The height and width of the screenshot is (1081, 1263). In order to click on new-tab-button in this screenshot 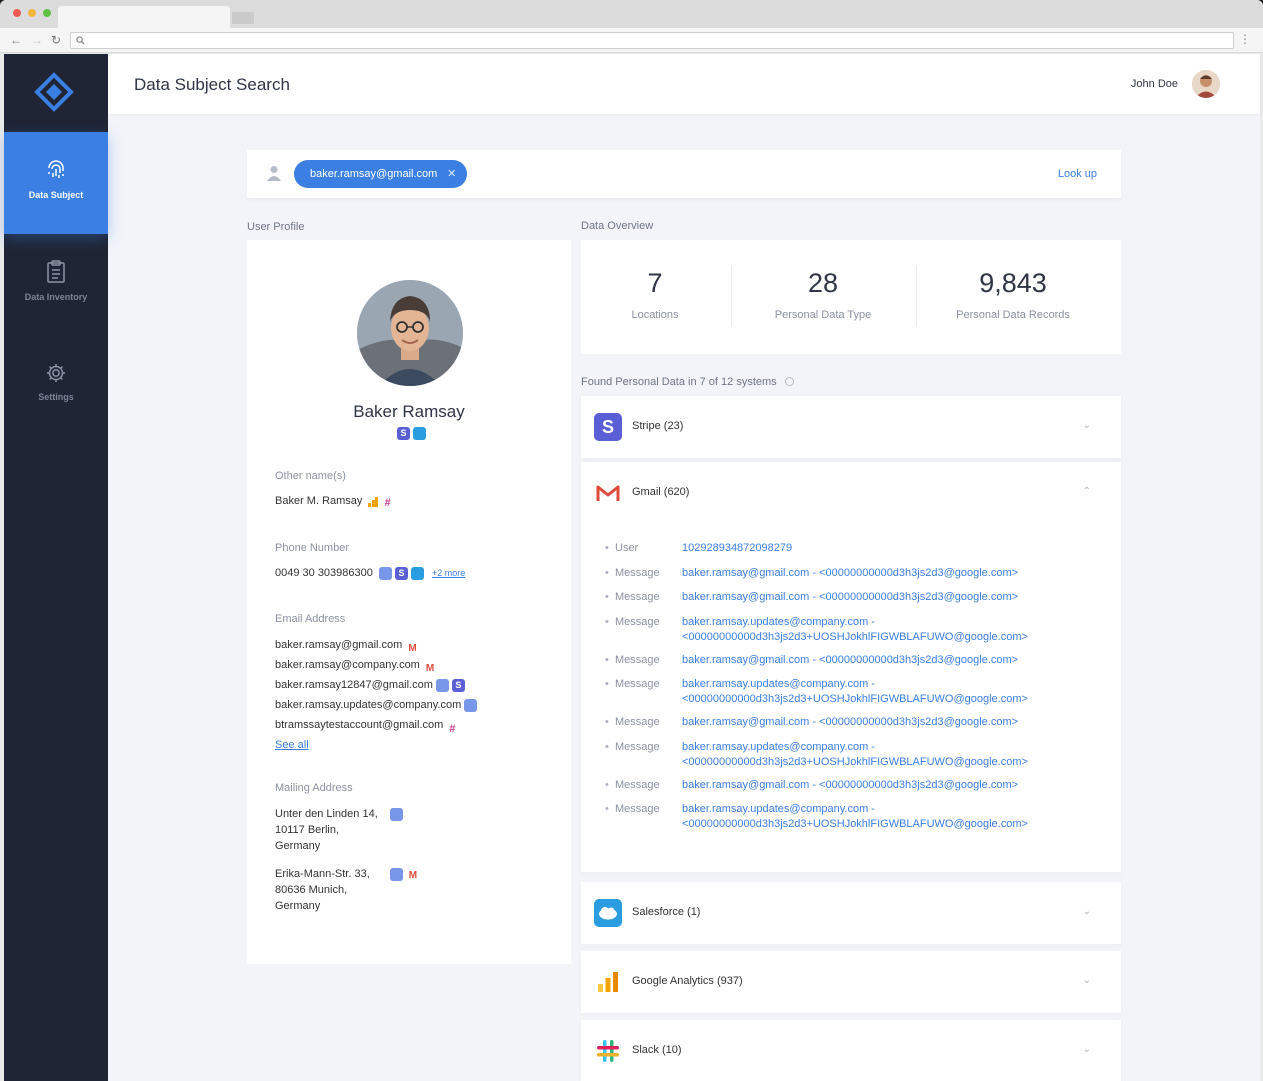, I will do `click(243, 18)`.